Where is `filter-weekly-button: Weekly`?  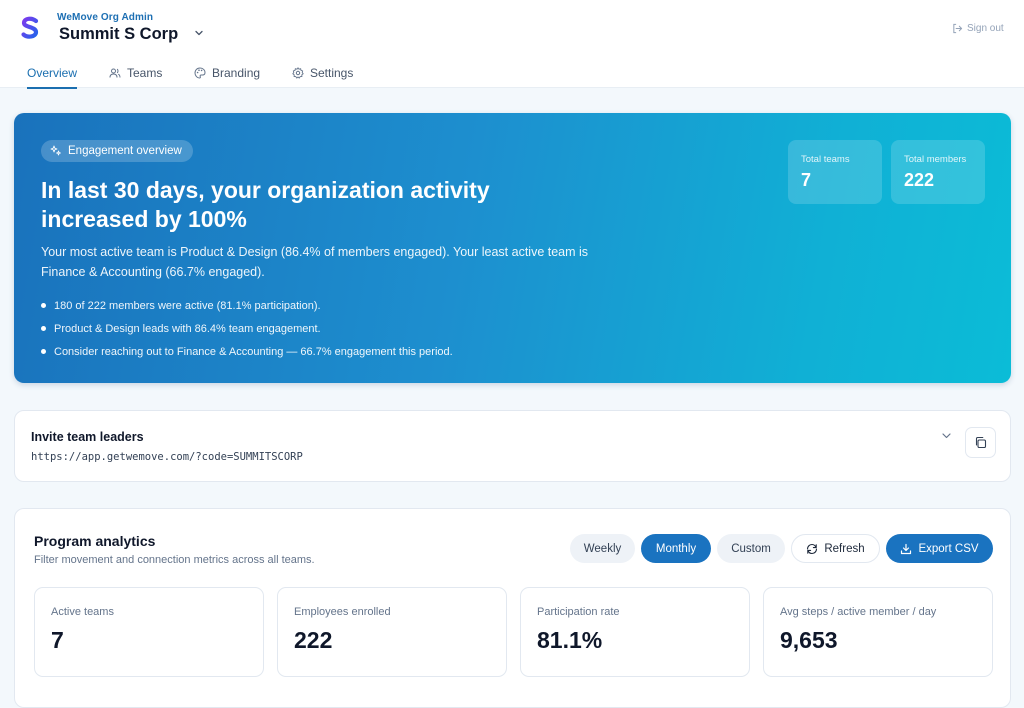 filter-weekly-button: Weekly is located at coordinates (602, 548).